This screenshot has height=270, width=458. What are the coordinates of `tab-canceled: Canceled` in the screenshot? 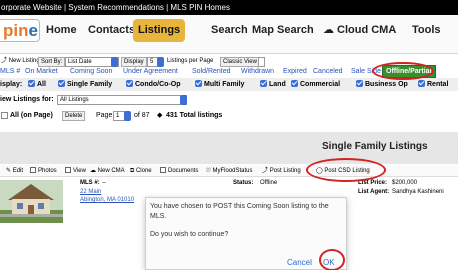 It's located at (328, 71).